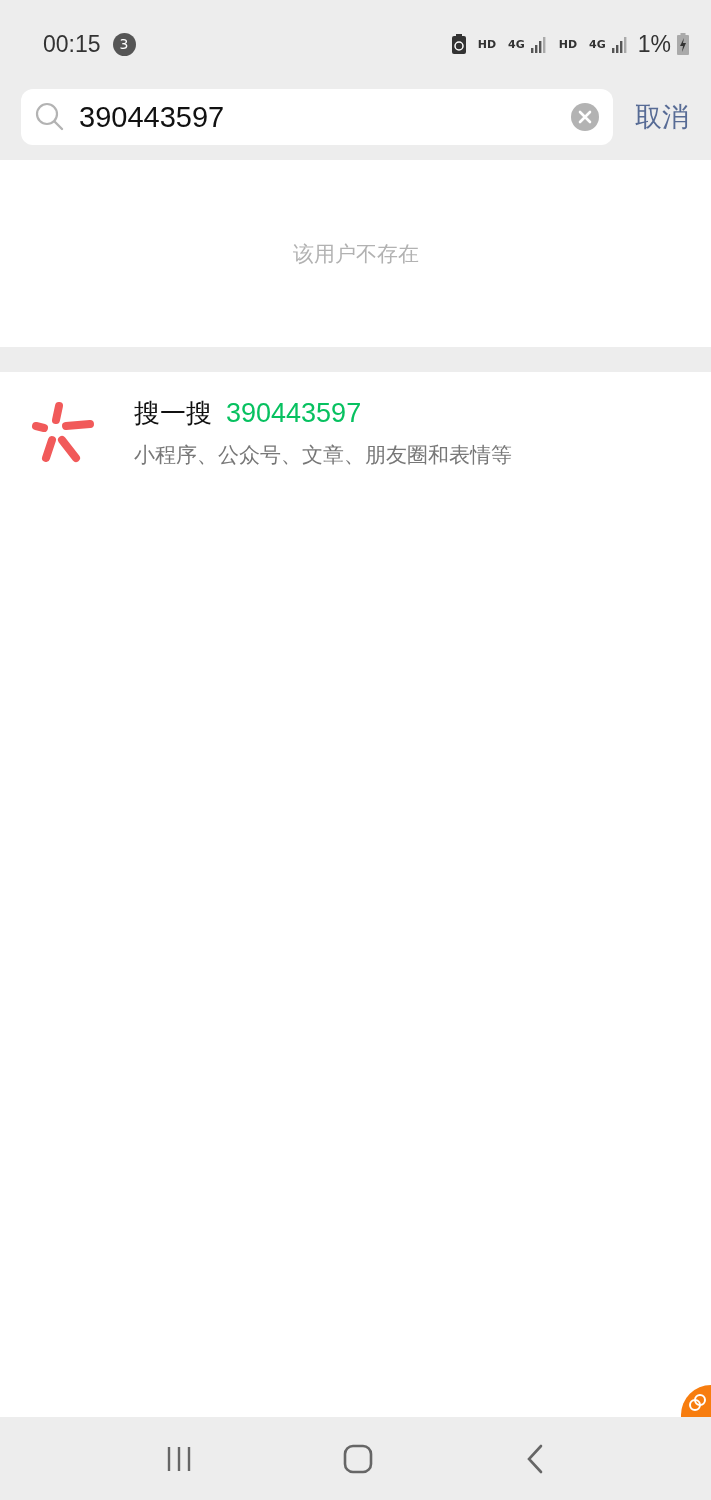 The image size is (711, 1500). I want to click on search-result-item: 搜一搜 390443597 小程序、公众号、文章、朋友圈和表情等, so click(355, 427).